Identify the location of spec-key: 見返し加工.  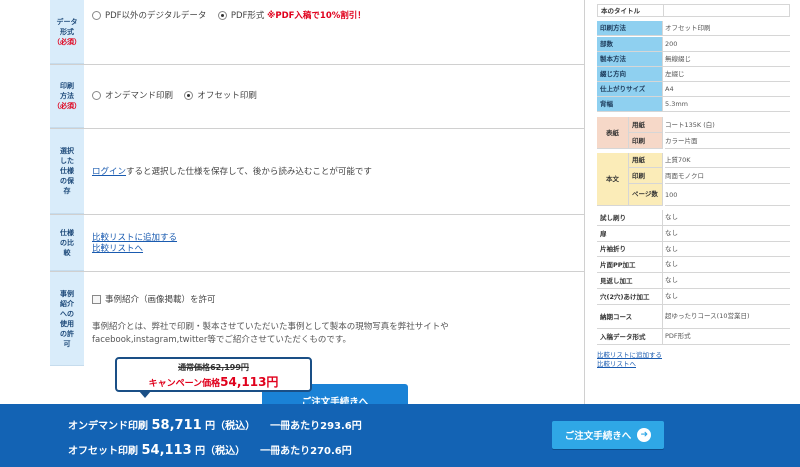
(630, 280).